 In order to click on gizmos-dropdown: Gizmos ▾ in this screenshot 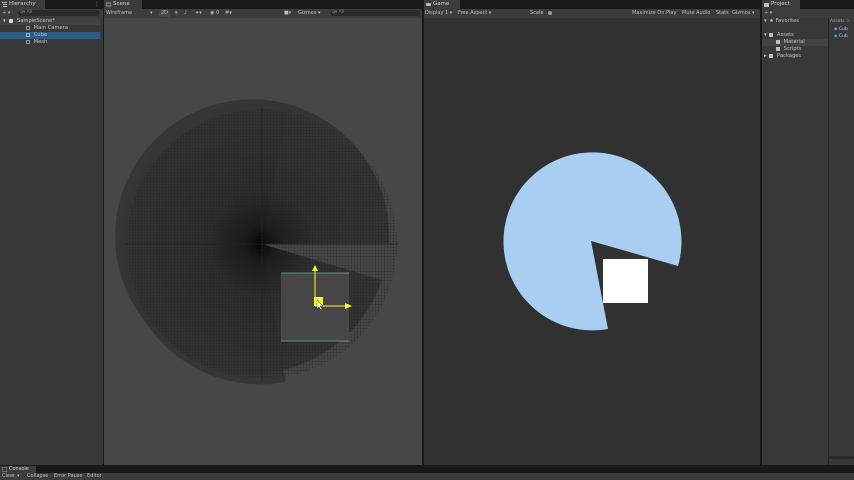, I will do `click(309, 13)`.